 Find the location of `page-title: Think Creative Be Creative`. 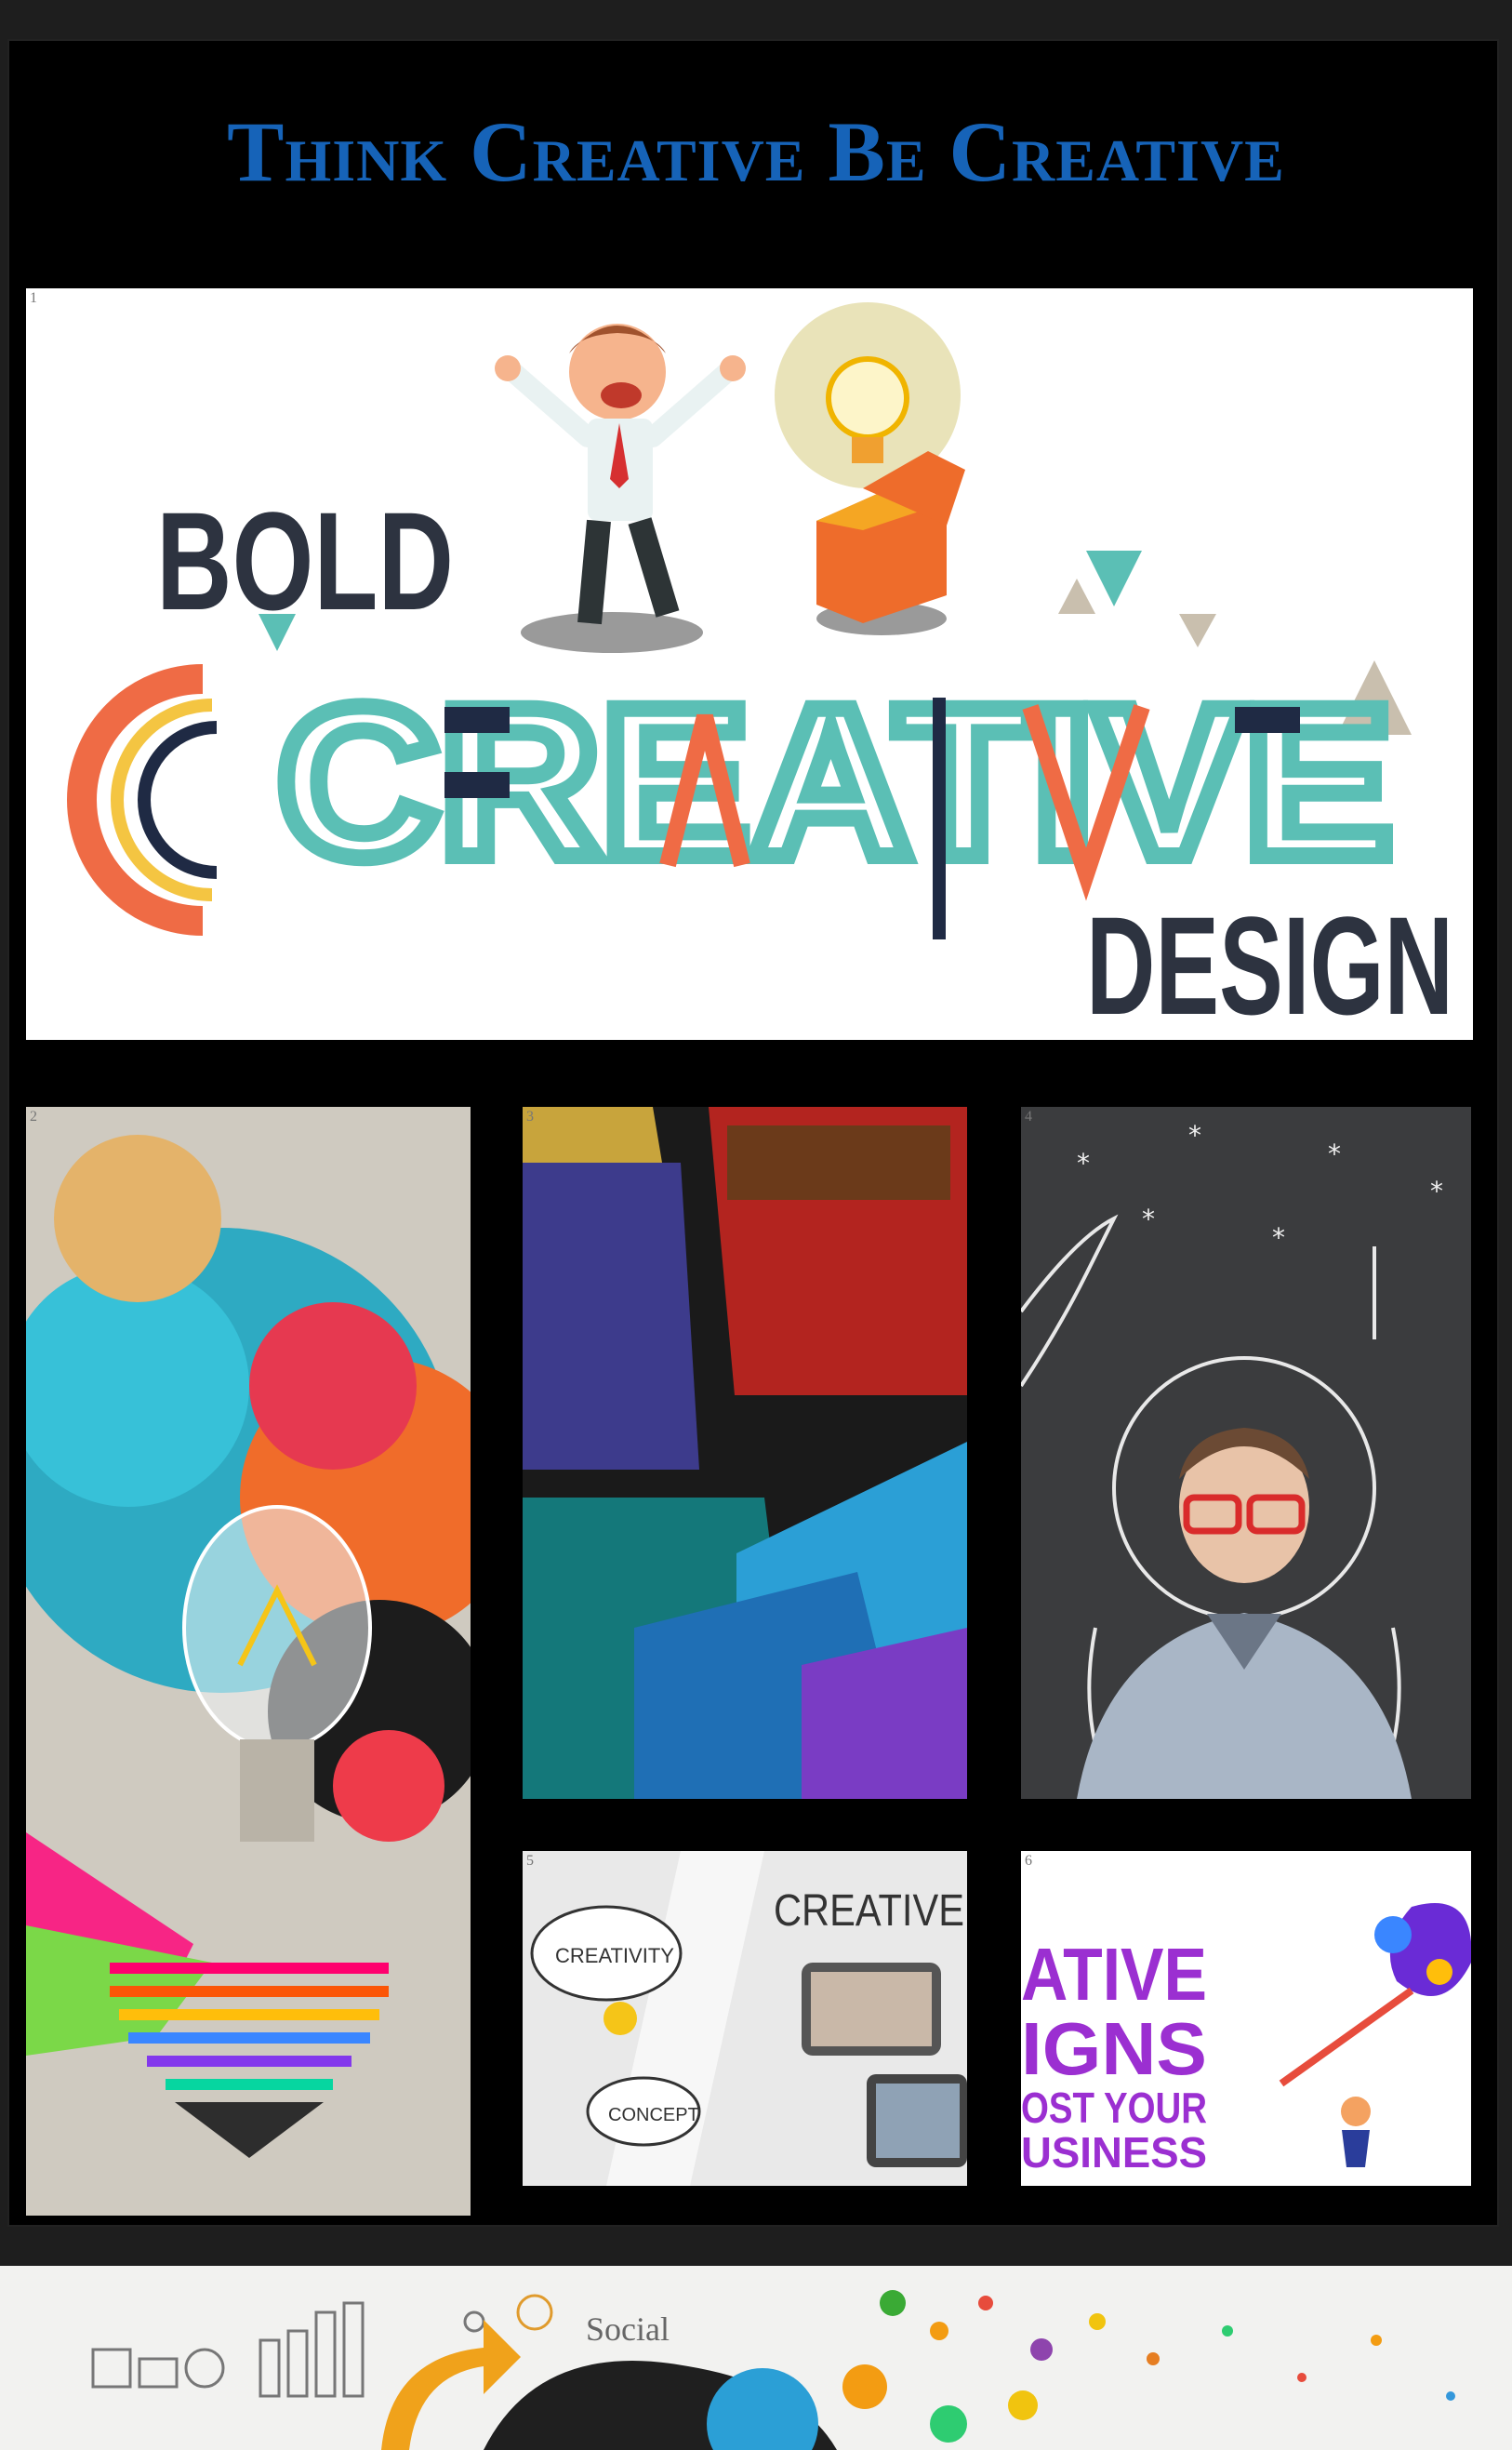

page-title: Think Creative Be Creative is located at coordinates (756, 151).